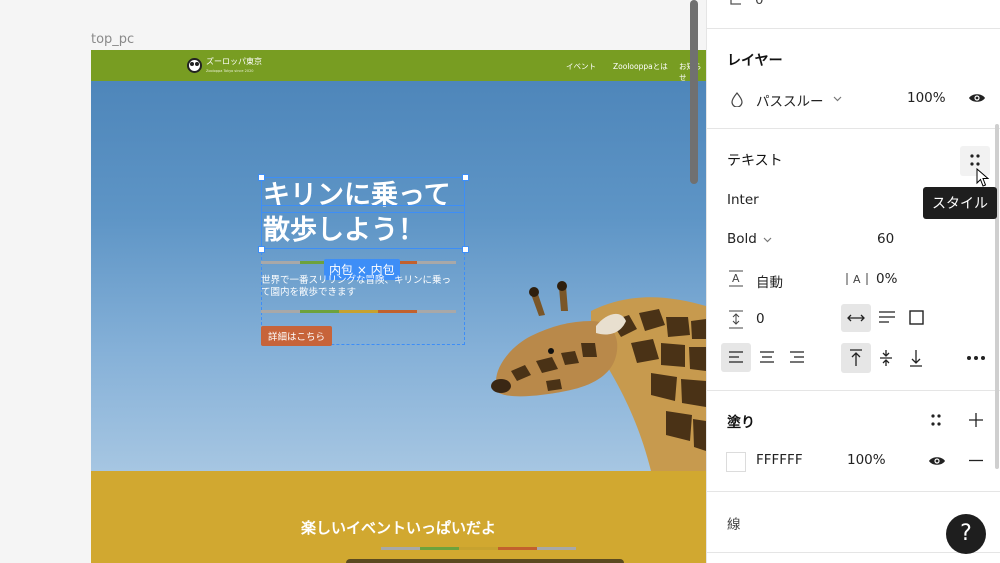 This screenshot has width=1000, height=563. Describe the element at coordinates (976, 460) in the screenshot. I see `remove-fill-icon` at that location.